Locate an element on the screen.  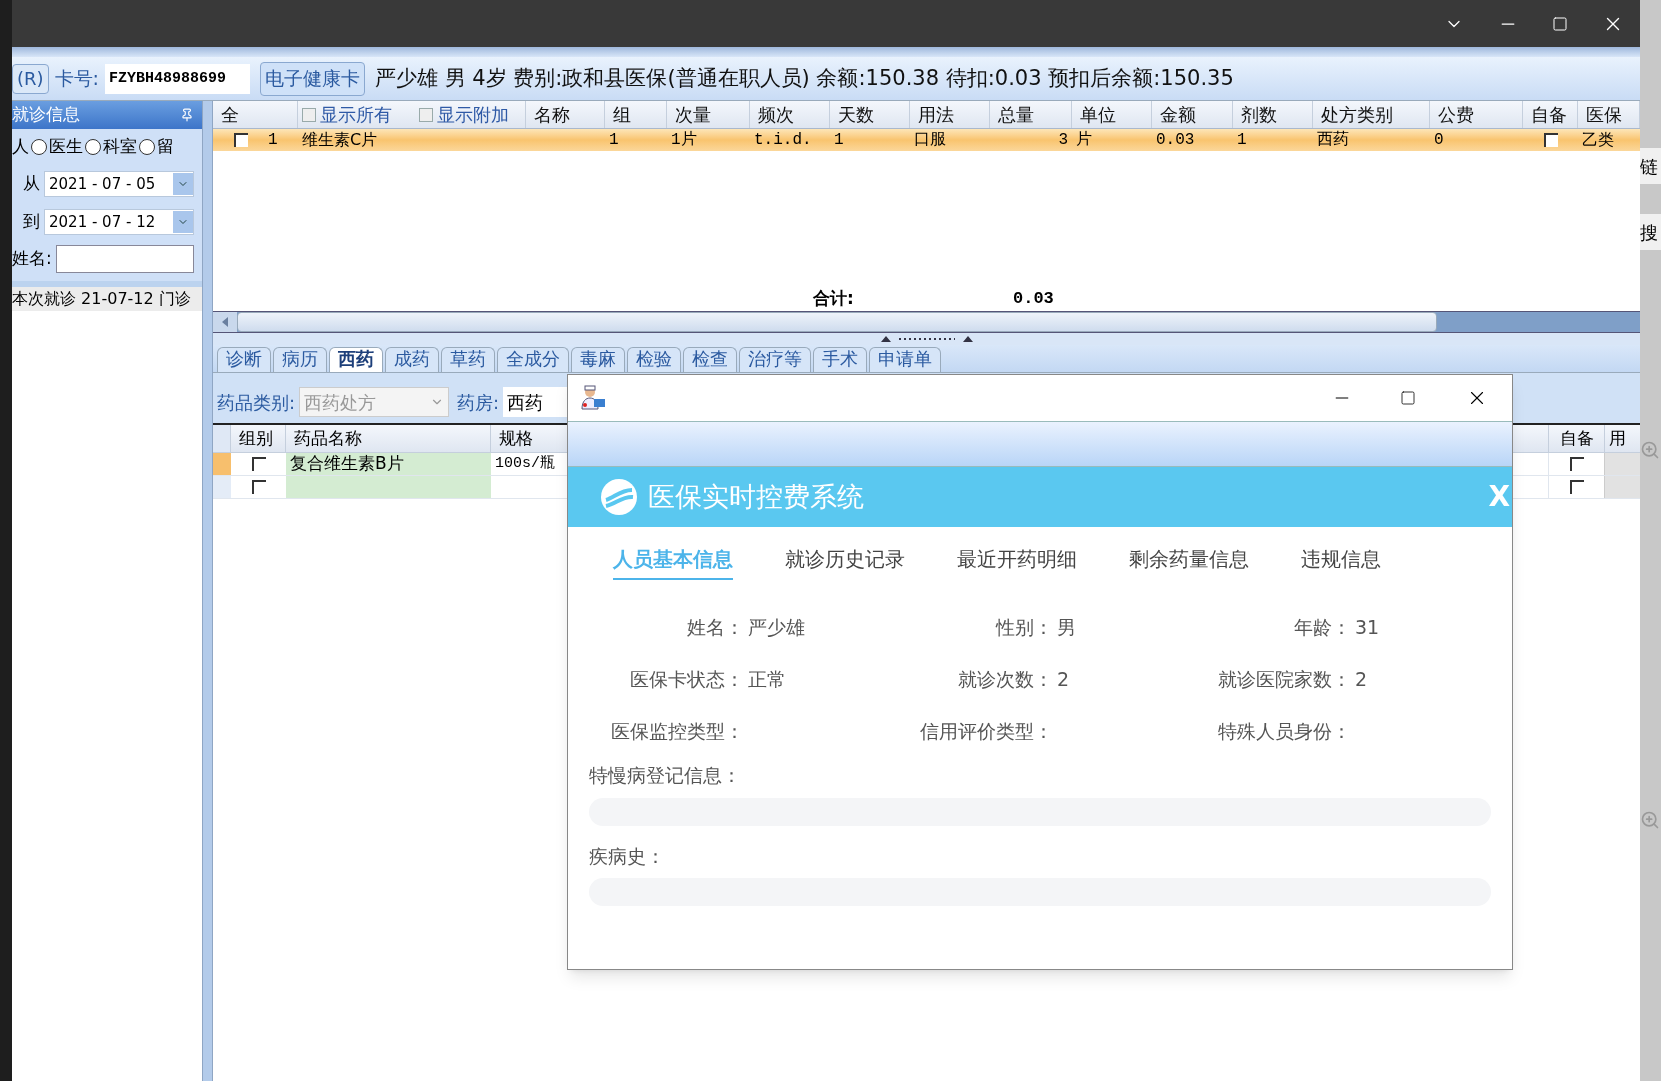
tab: 西药 is located at coordinates (356, 359).